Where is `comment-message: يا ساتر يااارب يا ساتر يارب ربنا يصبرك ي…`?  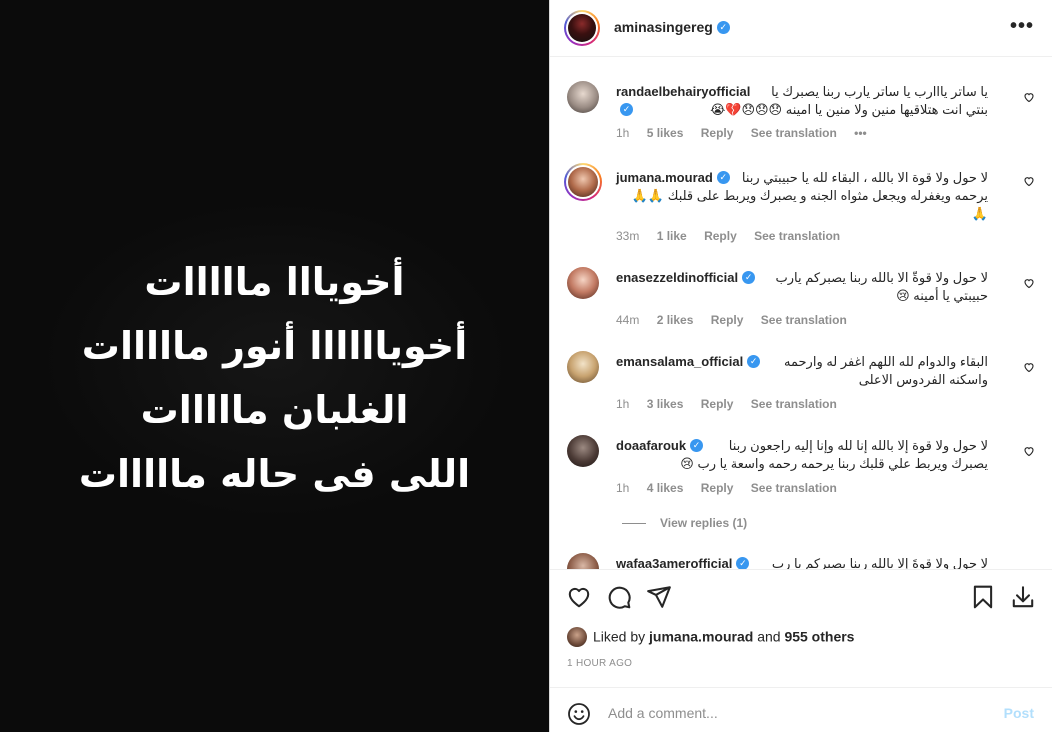 comment-message: يا ساتر يااارب يا ساتر يارب ربنا يصبرك ي… is located at coordinates (849, 100).